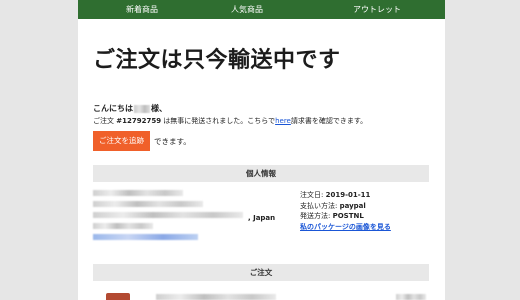 Image resolution: width=520 pixels, height=300 pixels. I want to click on nav-outlet: アウトレット, so click(377, 9).